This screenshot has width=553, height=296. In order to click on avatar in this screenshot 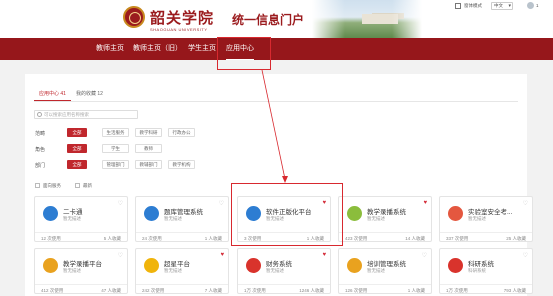, I will do `click(530, 5)`.